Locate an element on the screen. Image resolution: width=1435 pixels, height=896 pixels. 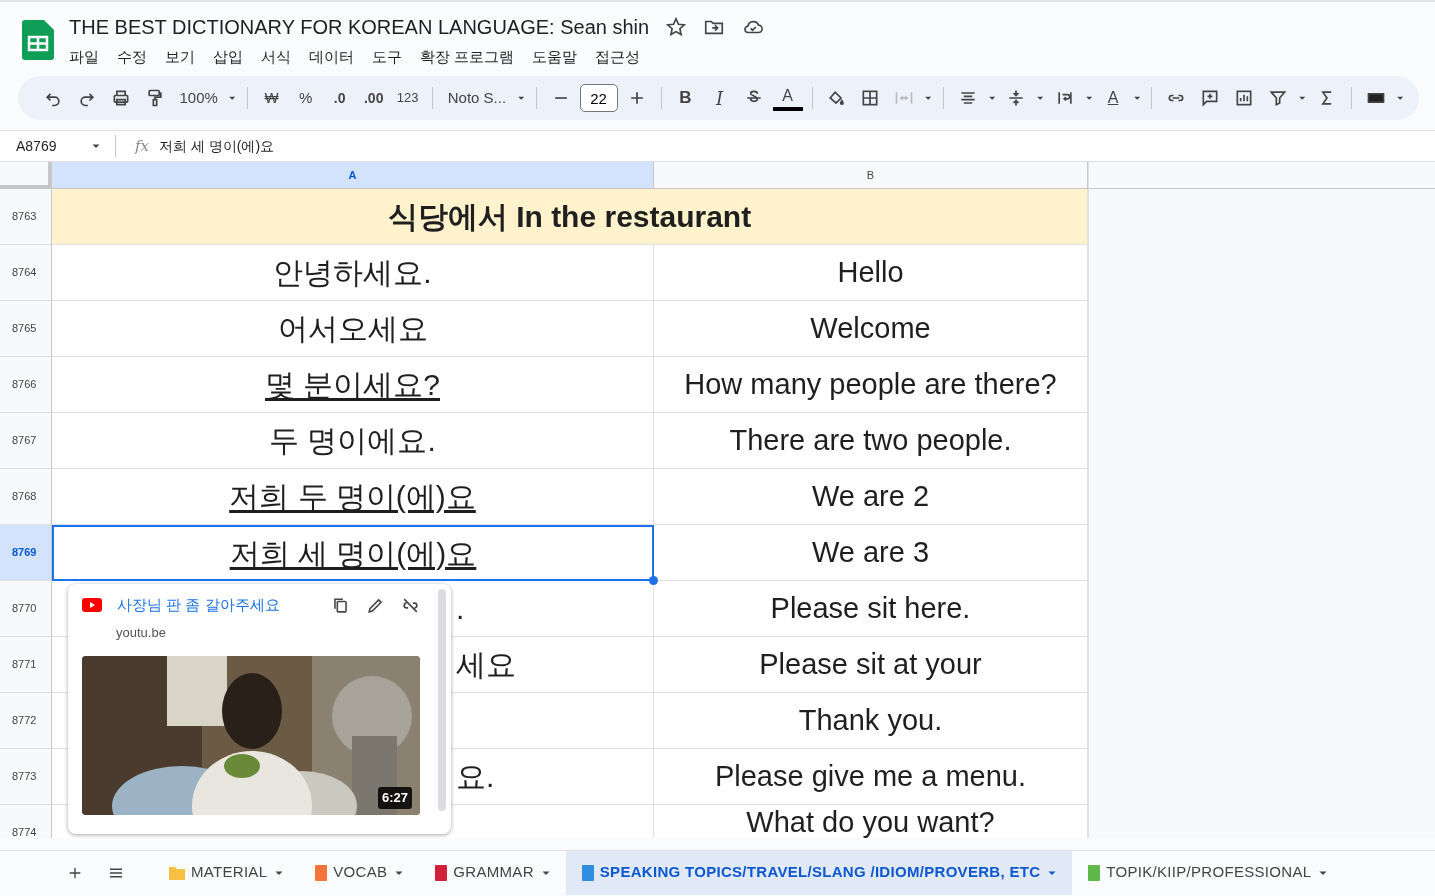
menu-item: 접근성 is located at coordinates (618, 57).